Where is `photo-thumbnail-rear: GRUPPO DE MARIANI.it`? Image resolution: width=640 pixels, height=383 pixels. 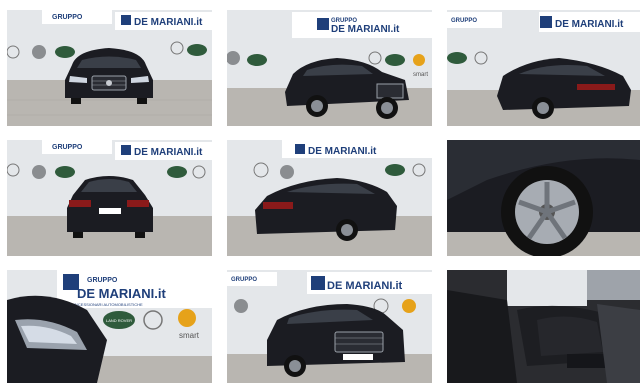 photo-thumbnail-rear: GRUPPO DE MARIANI.it is located at coordinates (109, 198).